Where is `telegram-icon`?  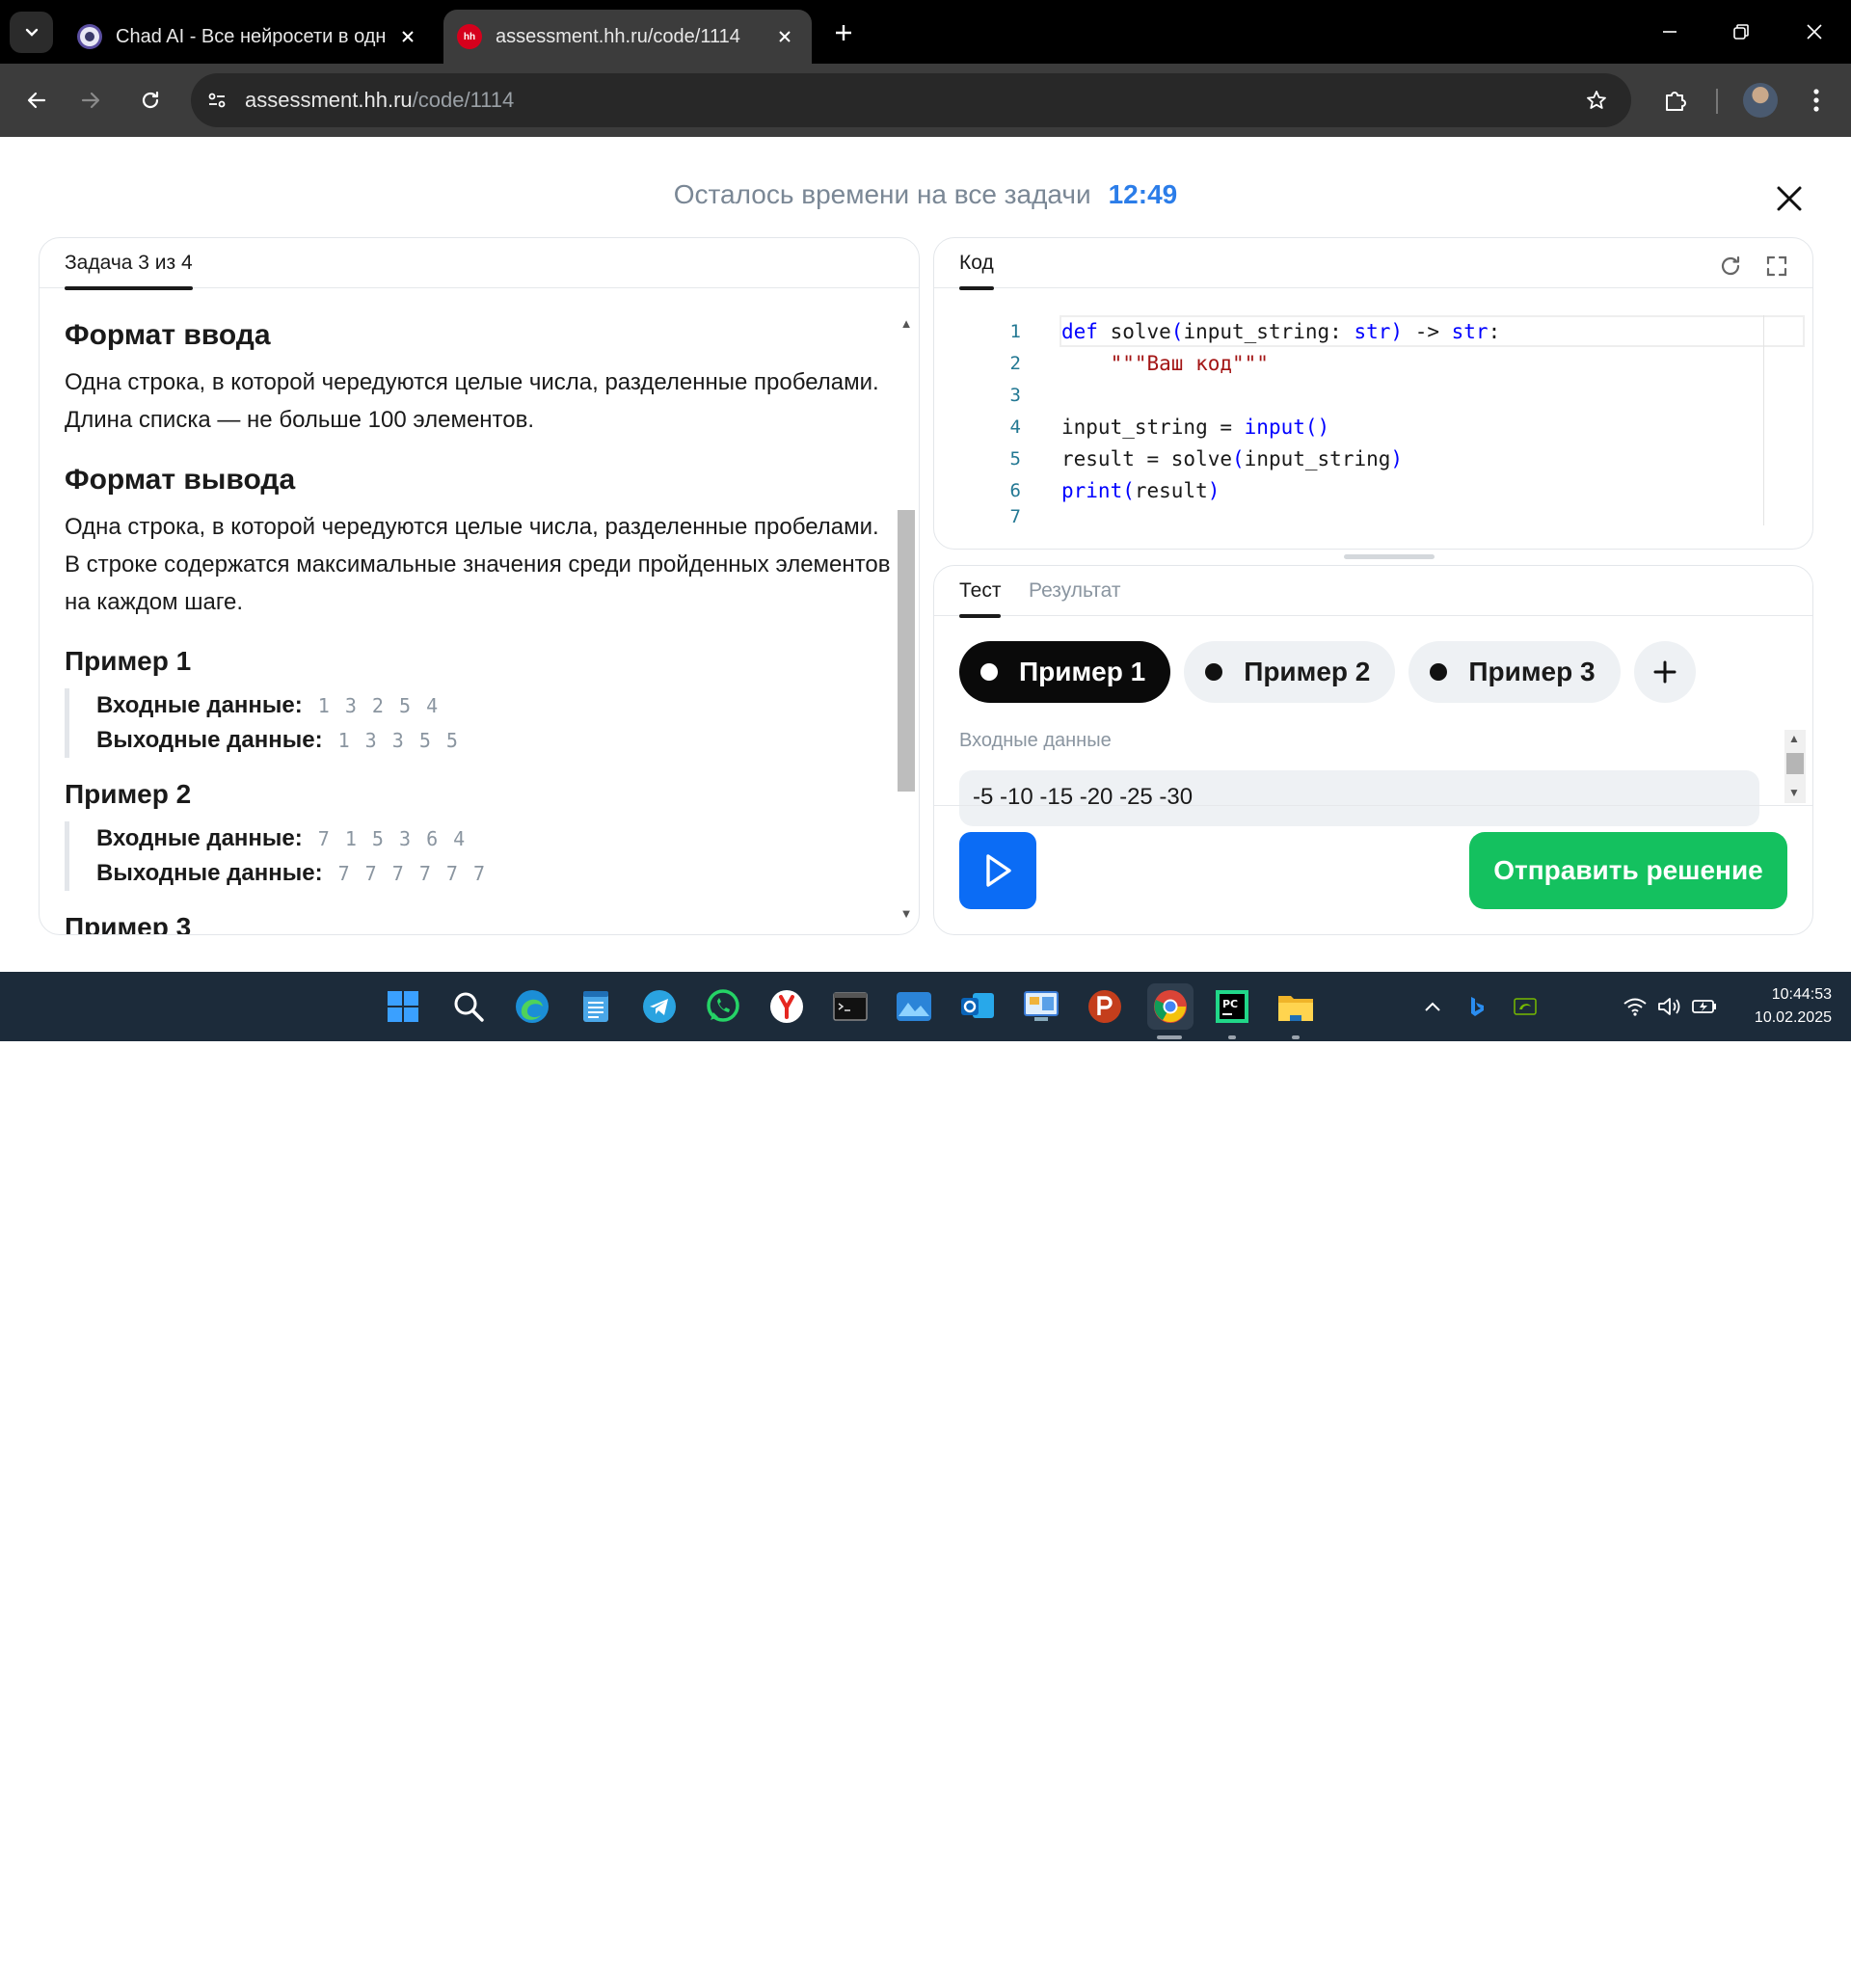
telegram-icon is located at coordinates (659, 1007).